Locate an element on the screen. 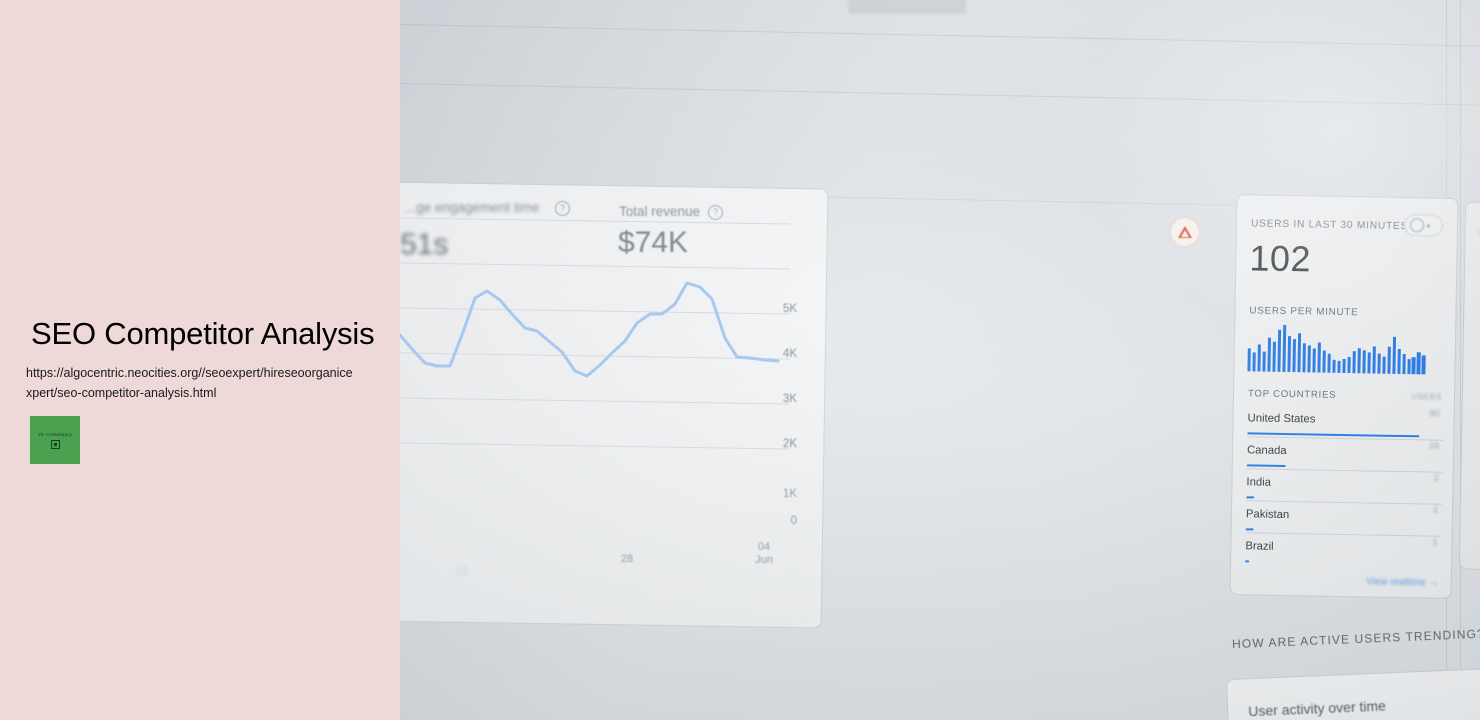  consultancy-badge: YE Consultancy is located at coordinates (55, 440).